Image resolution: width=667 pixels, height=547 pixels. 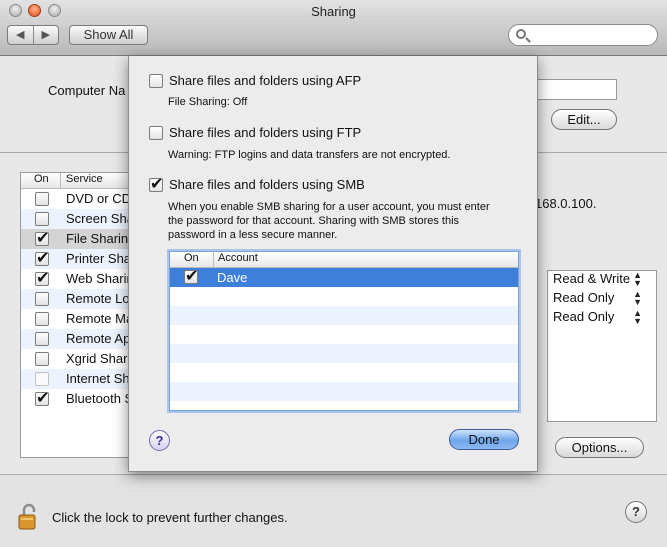 I want to click on service-label: Printer Sha, so click(x=99, y=258).